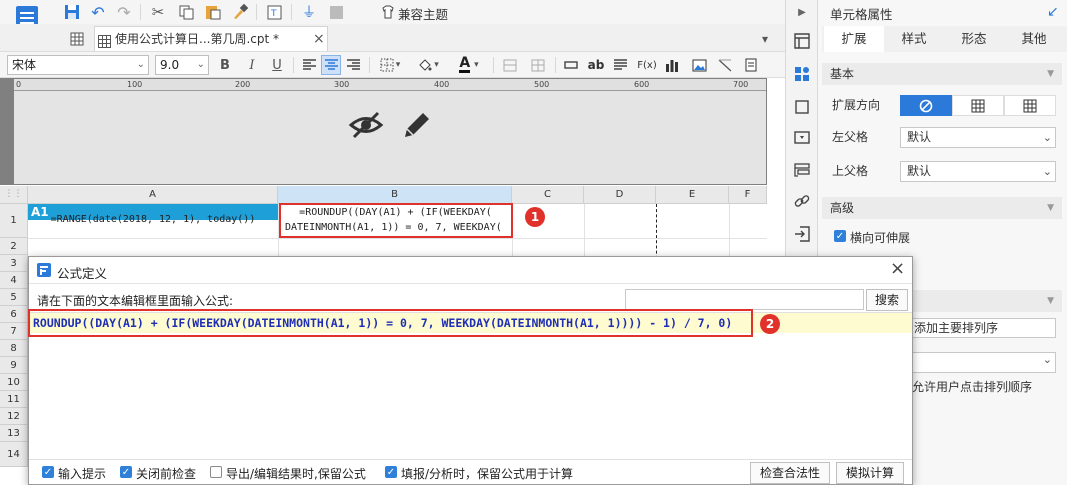  Describe the element at coordinates (48, 472) in the screenshot. I see `input-hint-checkbox: ✓` at that location.